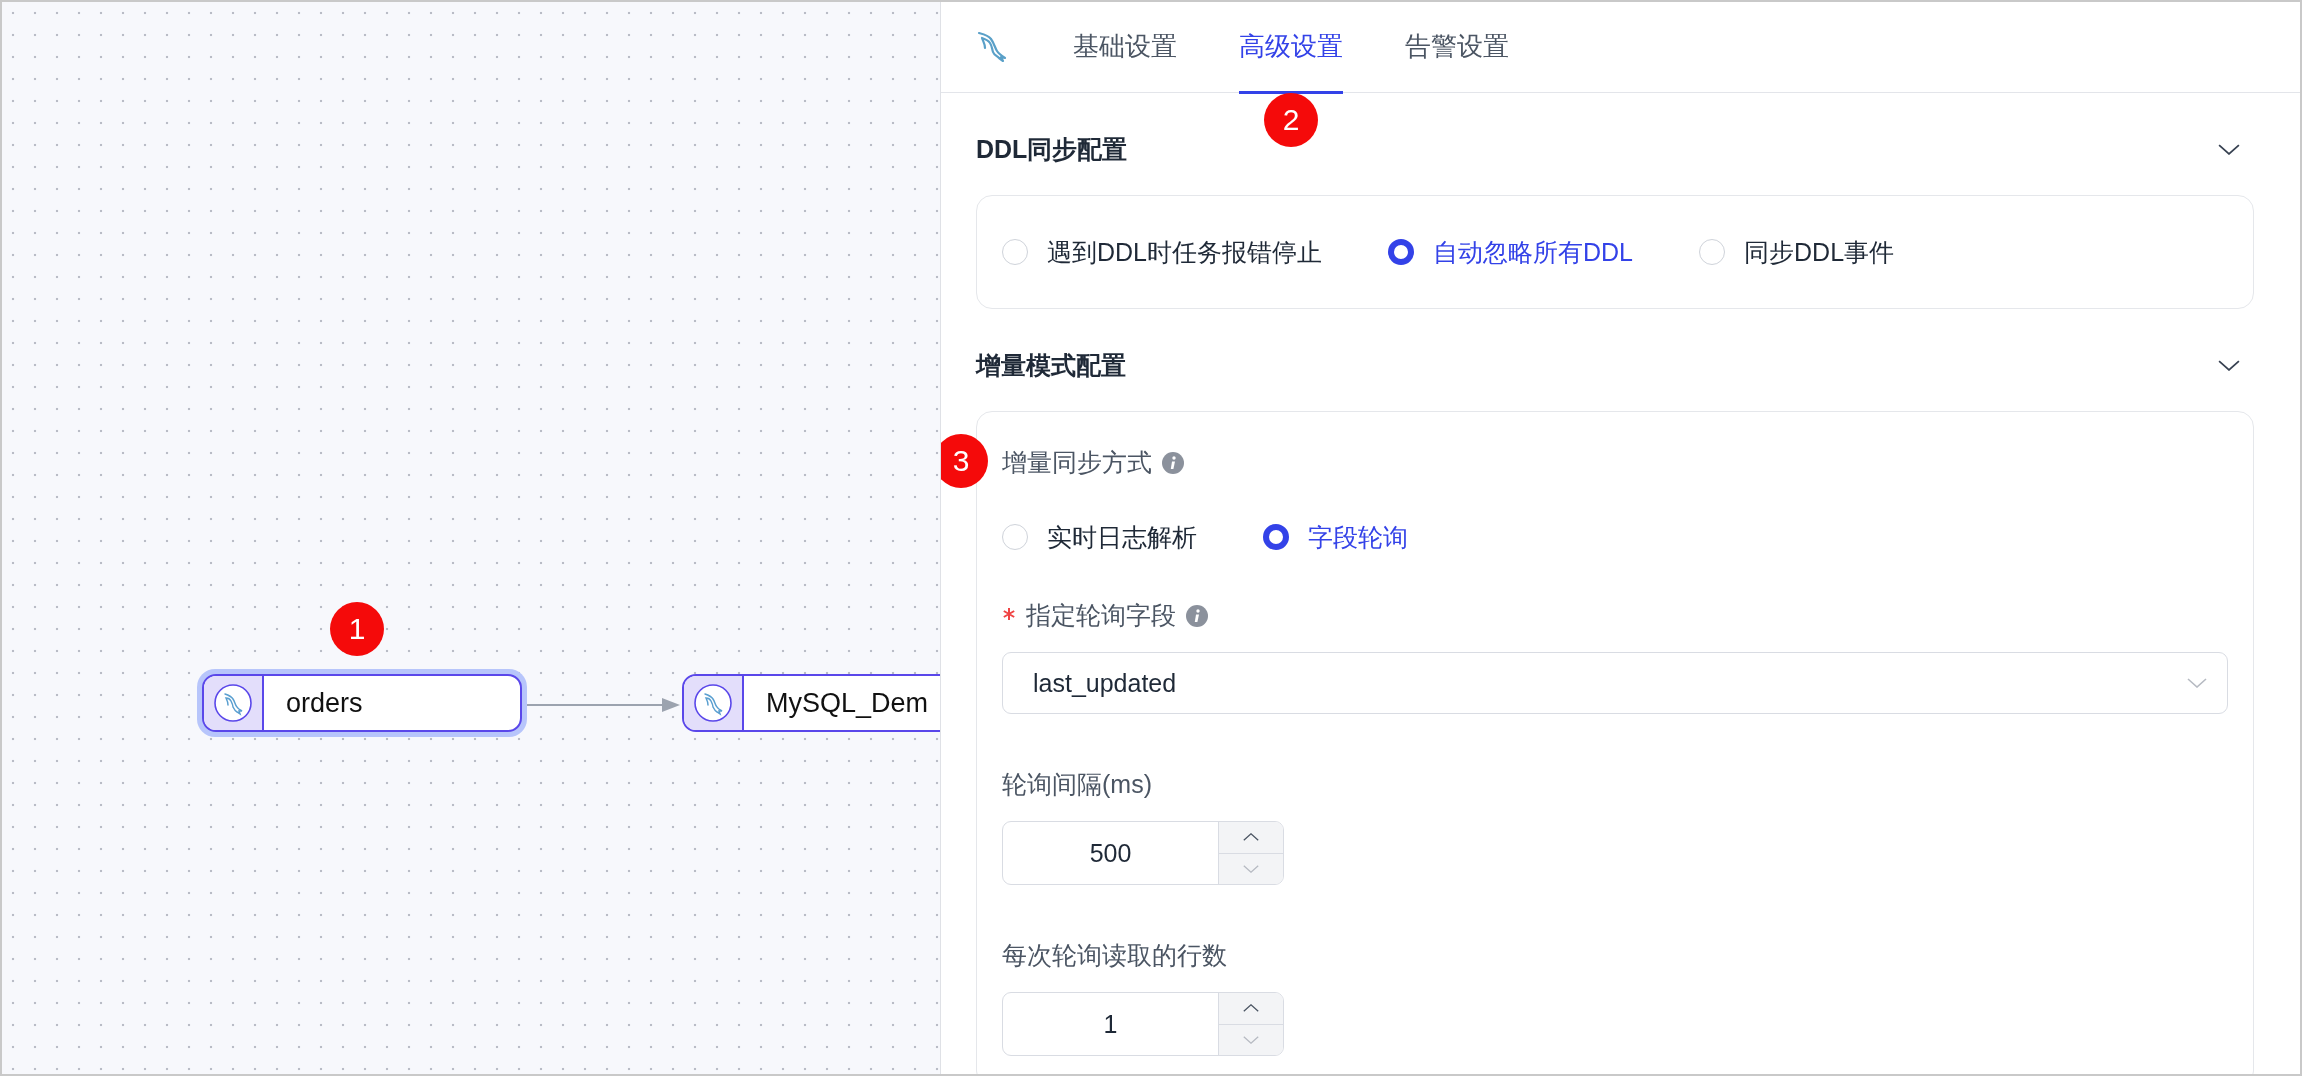  What do you see at coordinates (1797, 252) in the screenshot?
I see `radio-option: 同步DDL事件` at bounding box center [1797, 252].